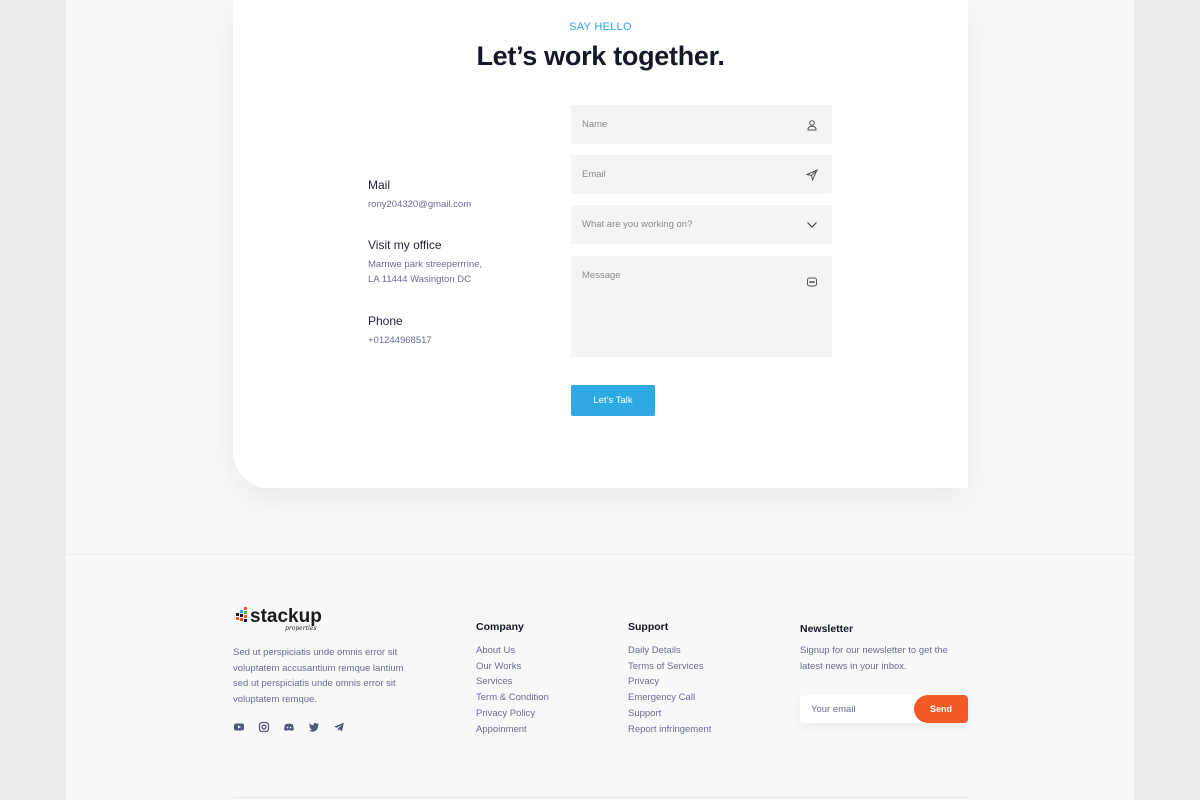 The height and width of the screenshot is (800, 1200). What do you see at coordinates (669, 714) in the screenshot?
I see `footer-link-support: Support` at bounding box center [669, 714].